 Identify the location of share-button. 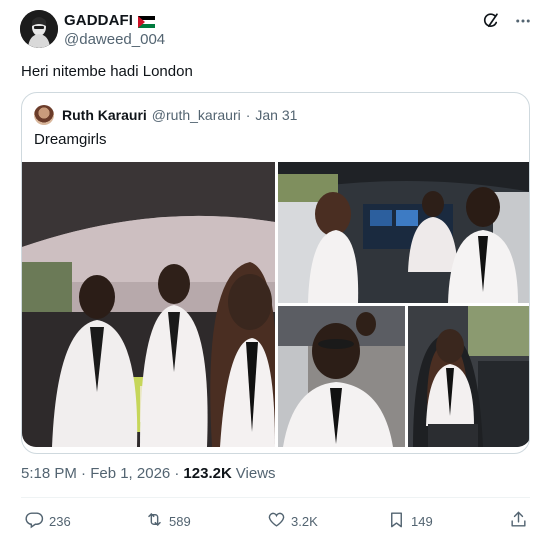
(518, 521).